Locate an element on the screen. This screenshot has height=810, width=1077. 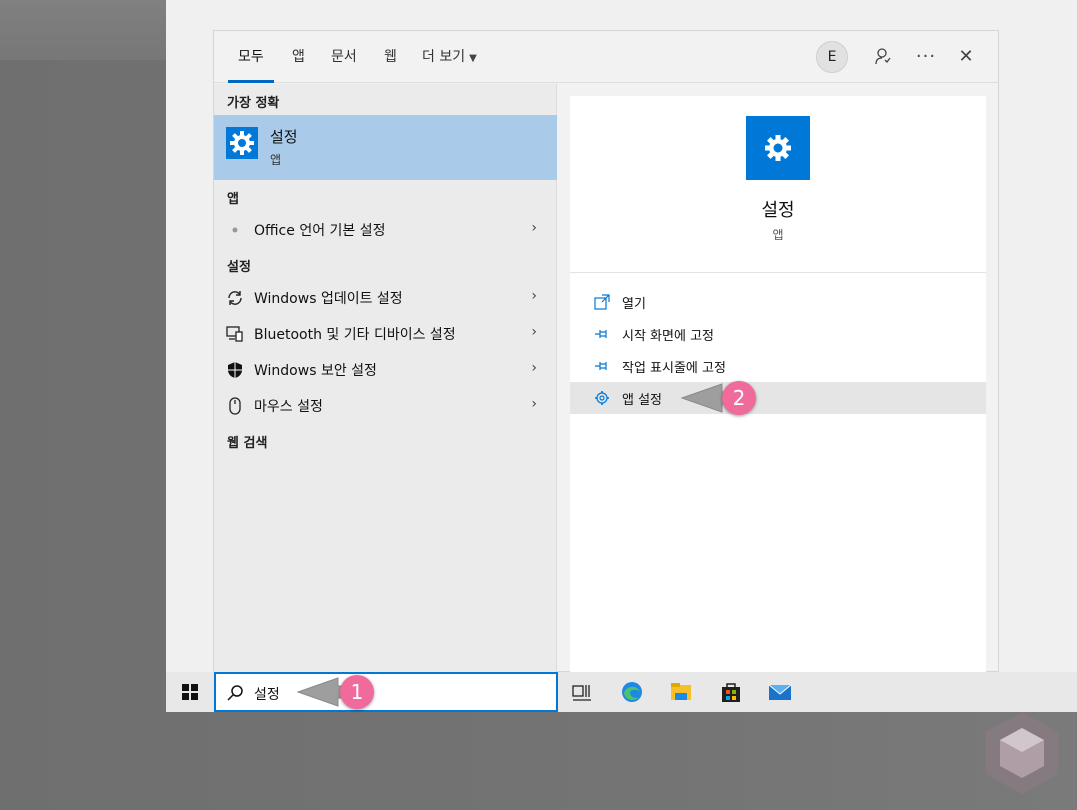
best-match-item: 설정 앱 is located at coordinates (385, 147).